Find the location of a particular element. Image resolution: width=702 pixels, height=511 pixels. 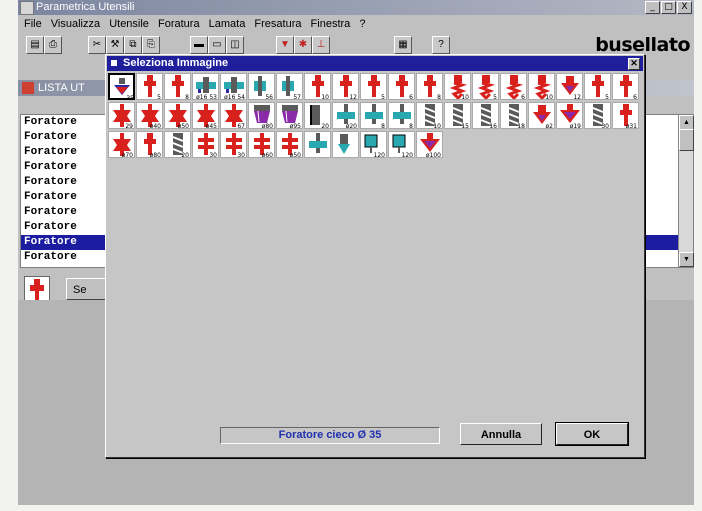

image-cell: 35 is located at coordinates (121, 86).